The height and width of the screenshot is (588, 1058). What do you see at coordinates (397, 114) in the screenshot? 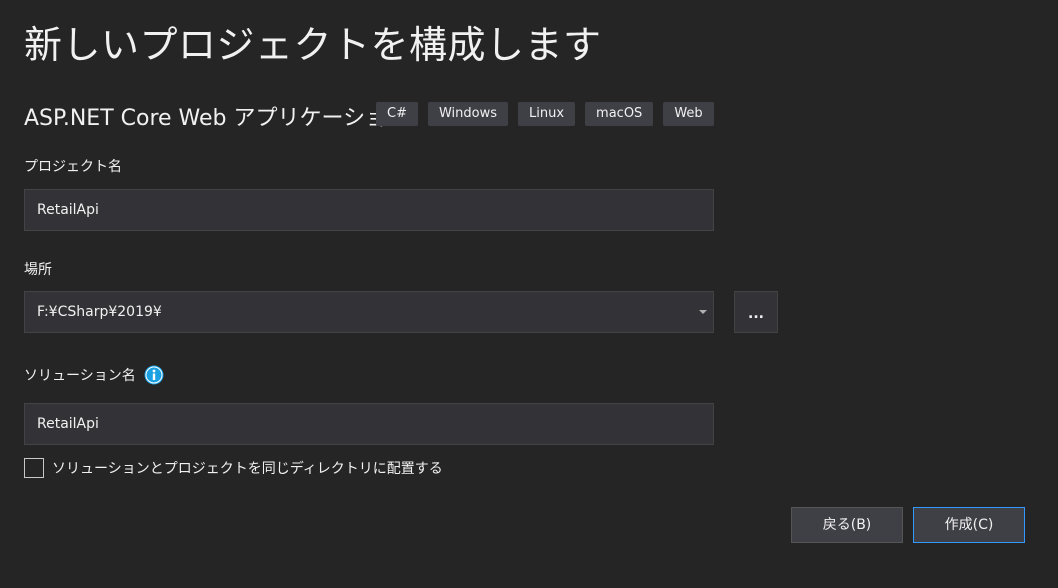
I see `tag-csharp: C#` at bounding box center [397, 114].